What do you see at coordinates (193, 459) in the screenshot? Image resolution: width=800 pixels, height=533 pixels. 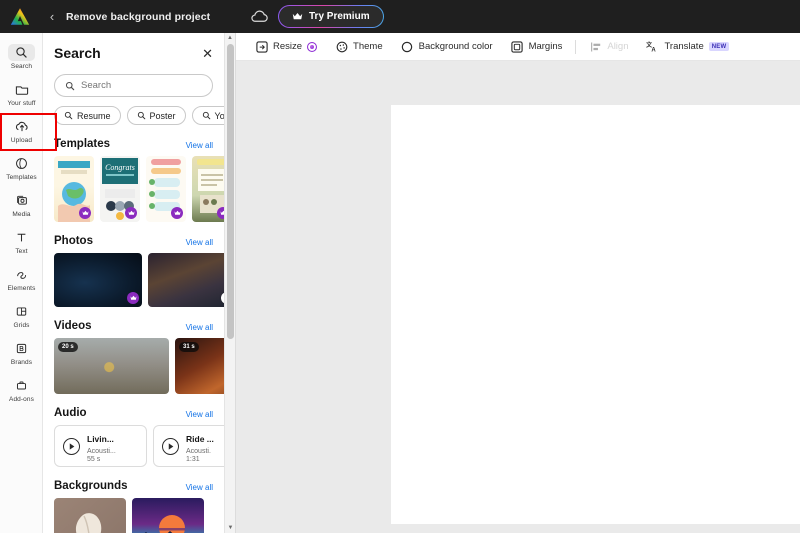 I see `audio-duration: 1:31` at bounding box center [193, 459].